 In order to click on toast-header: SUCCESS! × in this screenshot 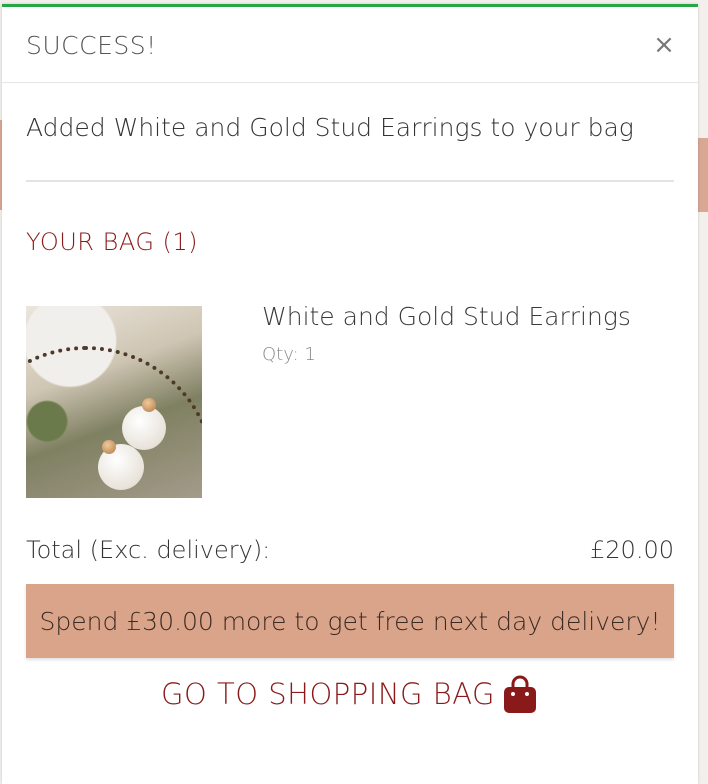, I will do `click(350, 45)`.